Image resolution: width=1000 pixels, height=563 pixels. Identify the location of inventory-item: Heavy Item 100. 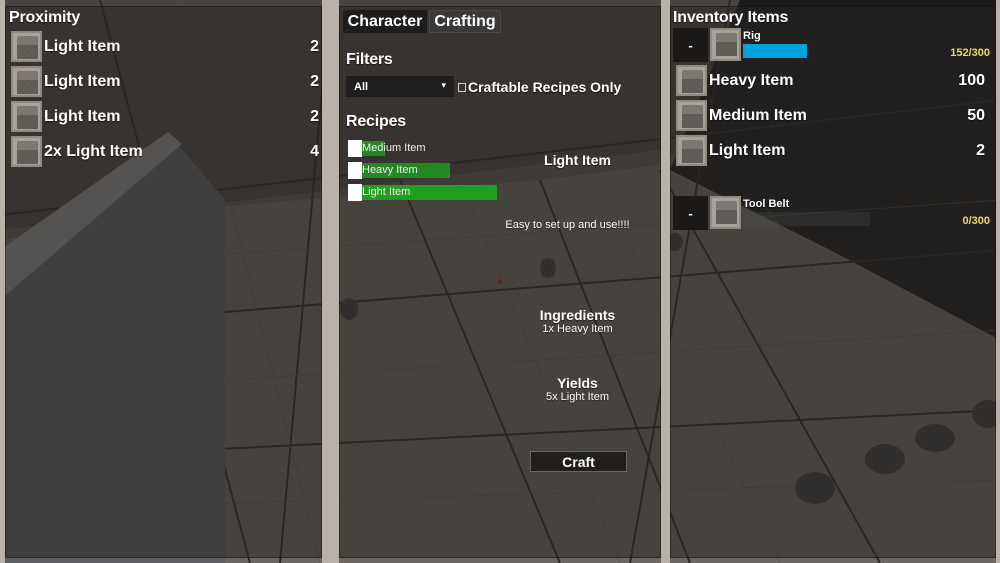
(832, 80).